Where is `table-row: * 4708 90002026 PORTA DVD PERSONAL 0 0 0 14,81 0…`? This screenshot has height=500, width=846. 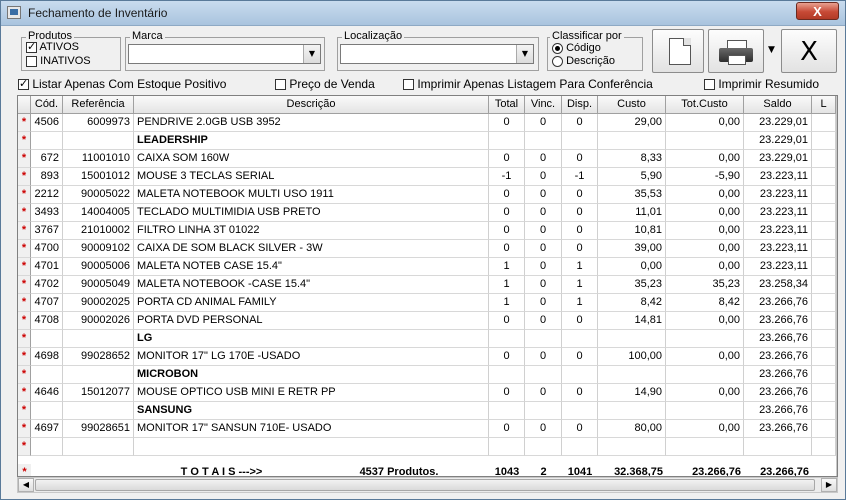 table-row: * 4708 90002026 PORTA DVD PERSONAL 0 0 0 14,81 0… is located at coordinates (427, 321).